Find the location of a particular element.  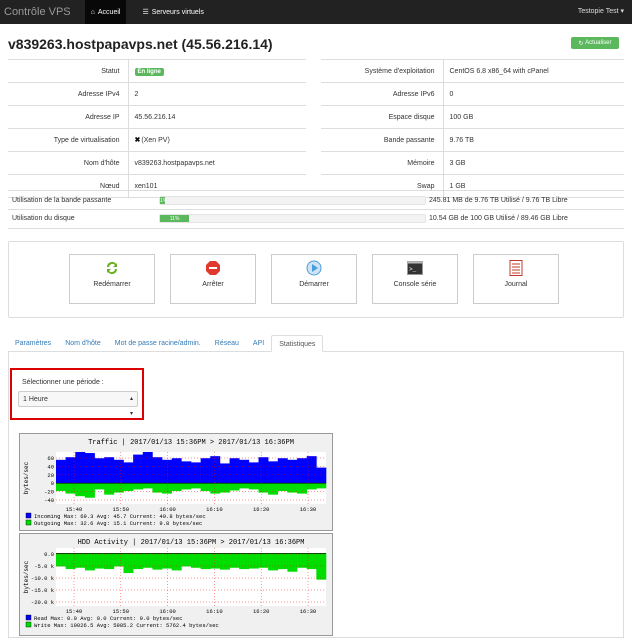

disk-usage-label: Utilisation du disque is located at coordinates (43, 218).